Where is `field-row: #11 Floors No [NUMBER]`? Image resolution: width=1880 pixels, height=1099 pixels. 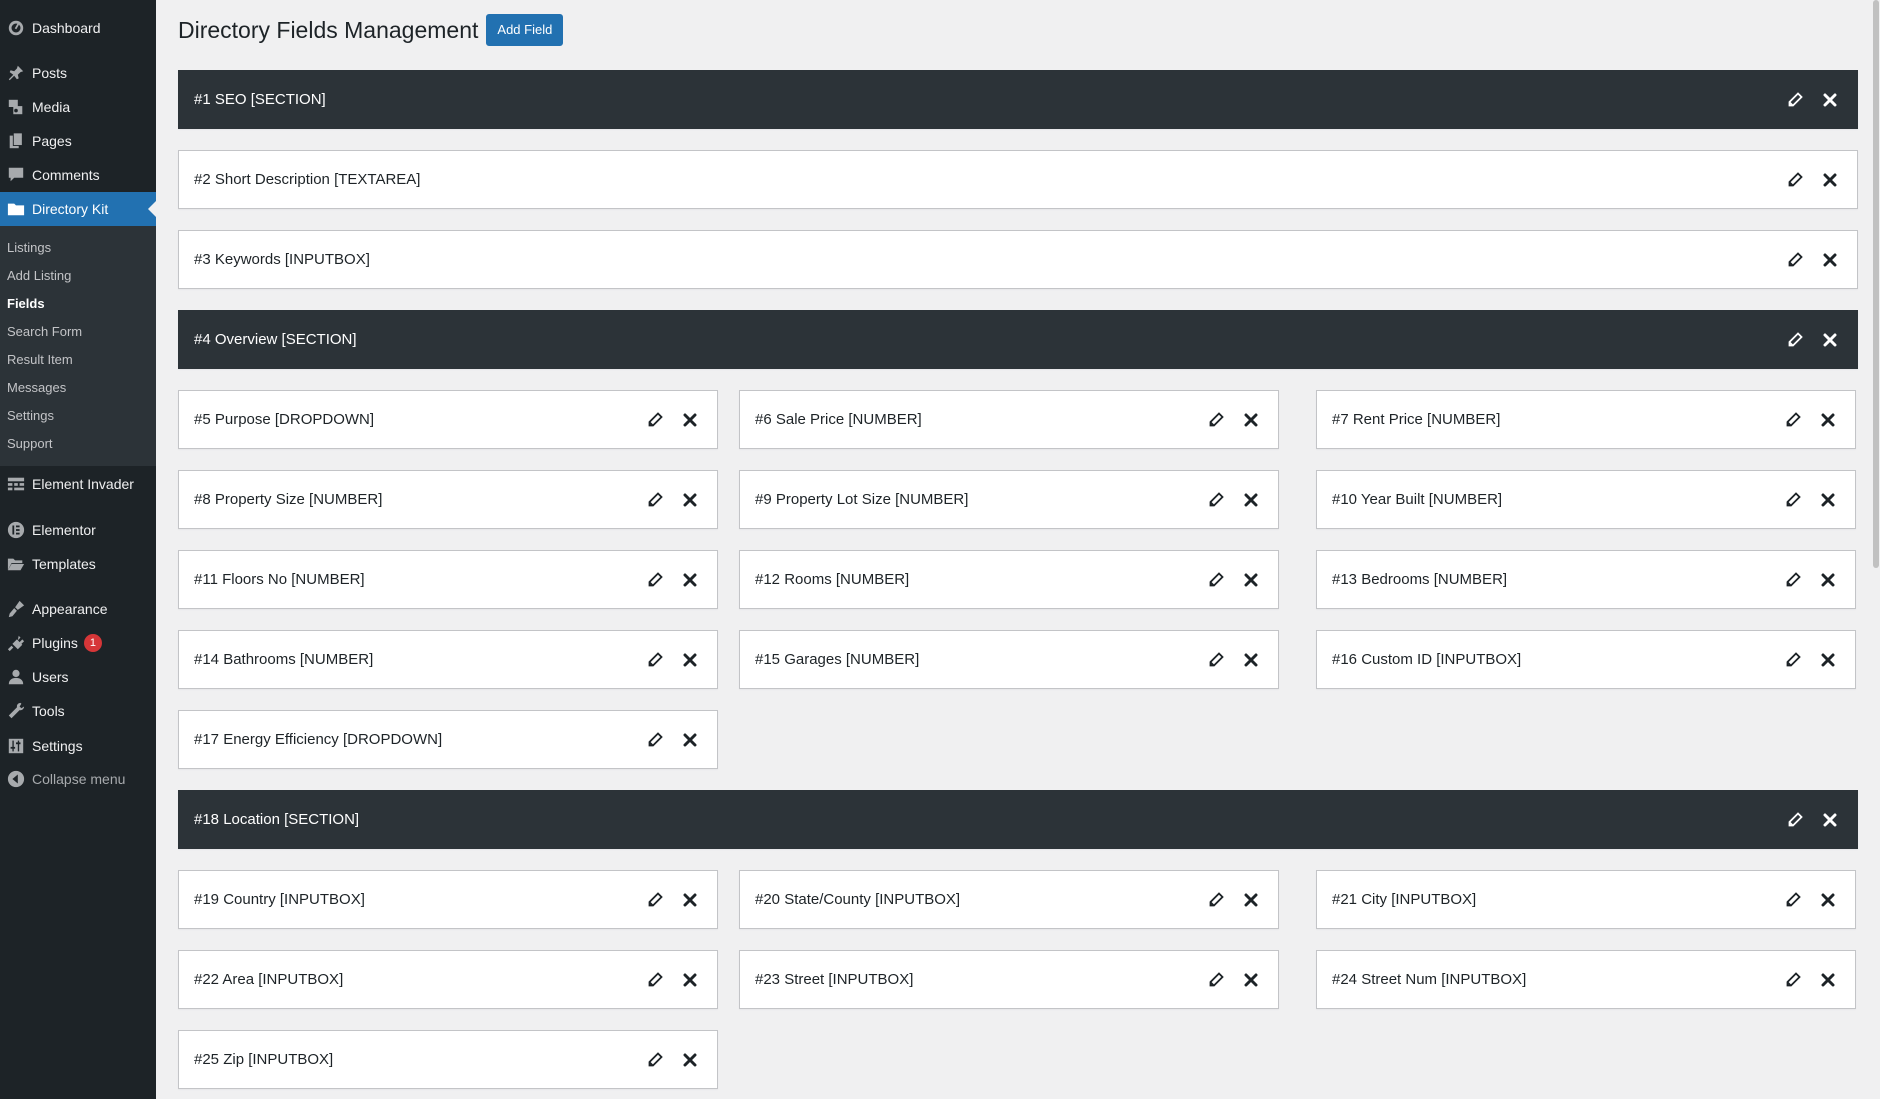 field-row: #11 Floors No [NUMBER] is located at coordinates (448, 579).